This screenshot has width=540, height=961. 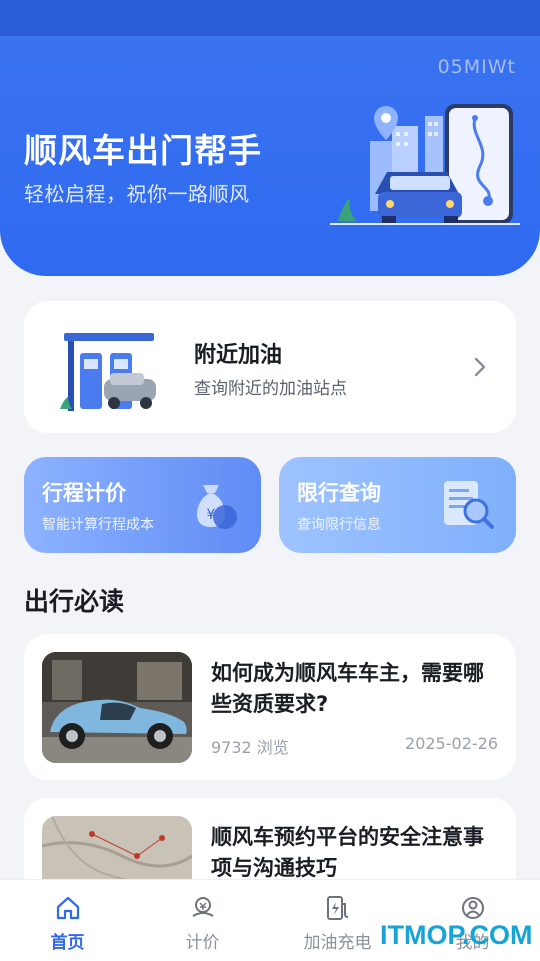 What do you see at coordinates (339, 525) in the screenshot?
I see `restriction-query-subtitle: 查询限行信息` at bounding box center [339, 525].